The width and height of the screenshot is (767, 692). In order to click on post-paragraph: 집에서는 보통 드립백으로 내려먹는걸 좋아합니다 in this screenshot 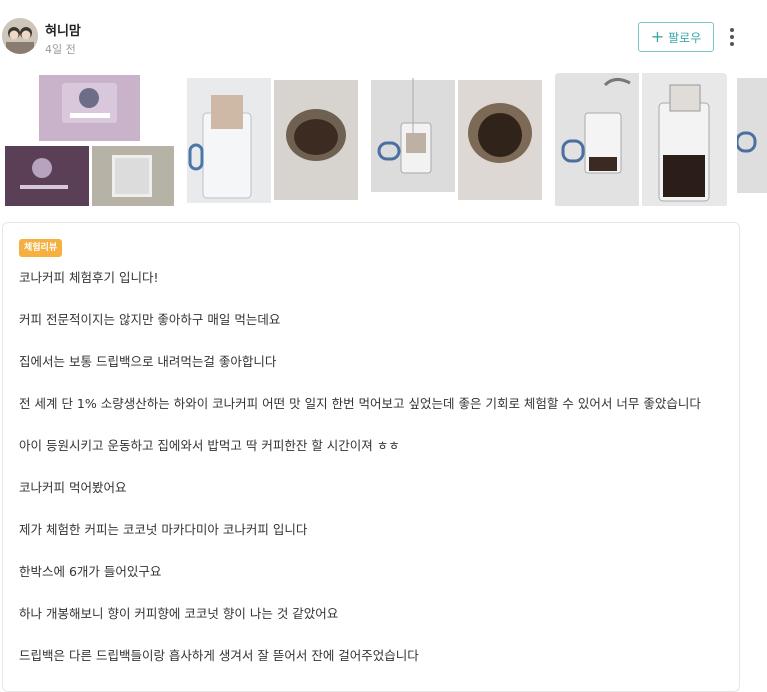, I will do `click(148, 361)`.